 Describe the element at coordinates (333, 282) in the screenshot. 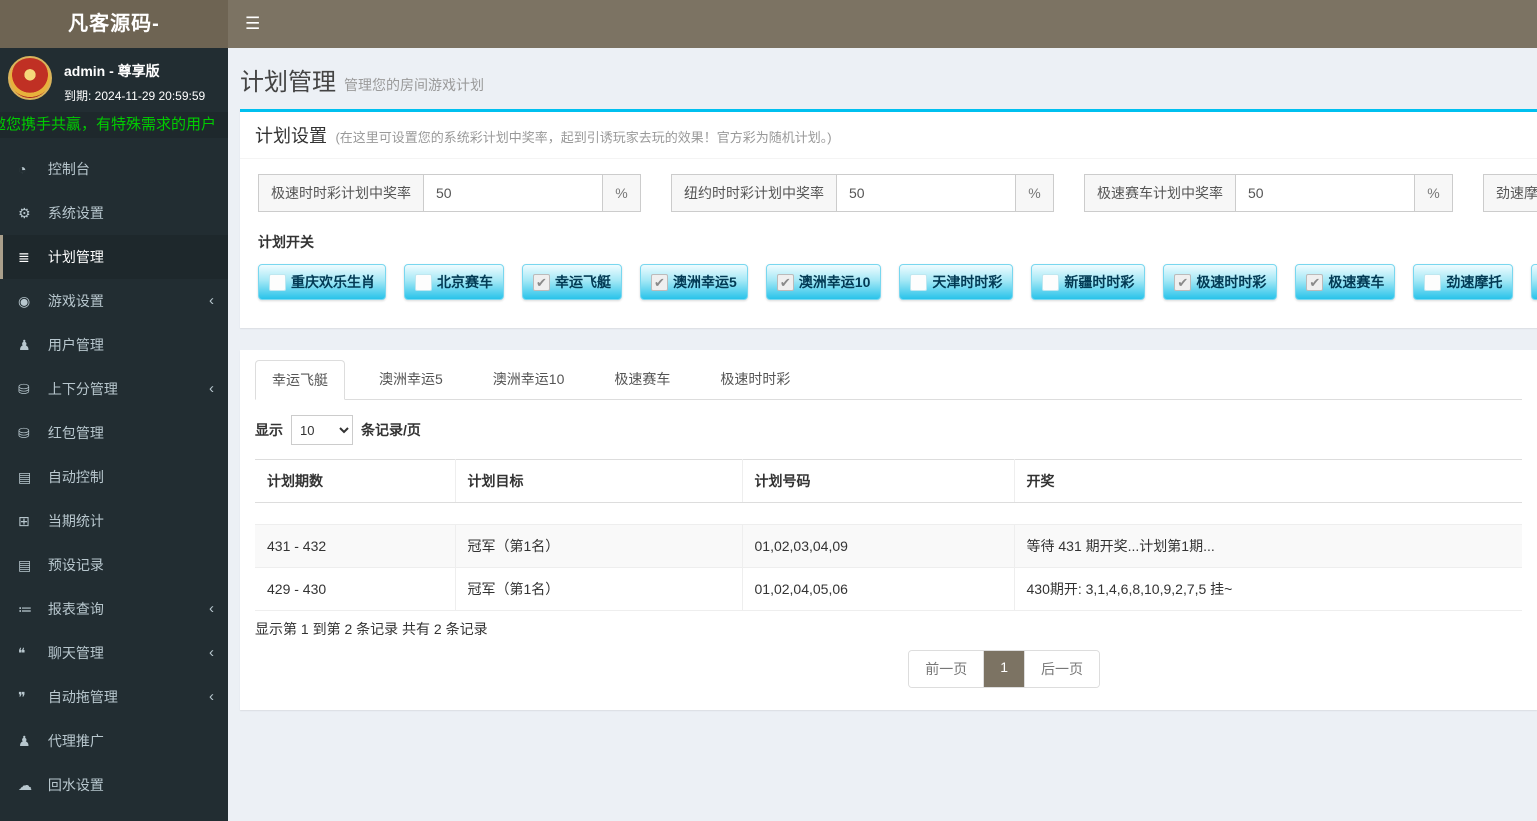

I see `game-switch-label: 重庆欢乐生肖` at that location.